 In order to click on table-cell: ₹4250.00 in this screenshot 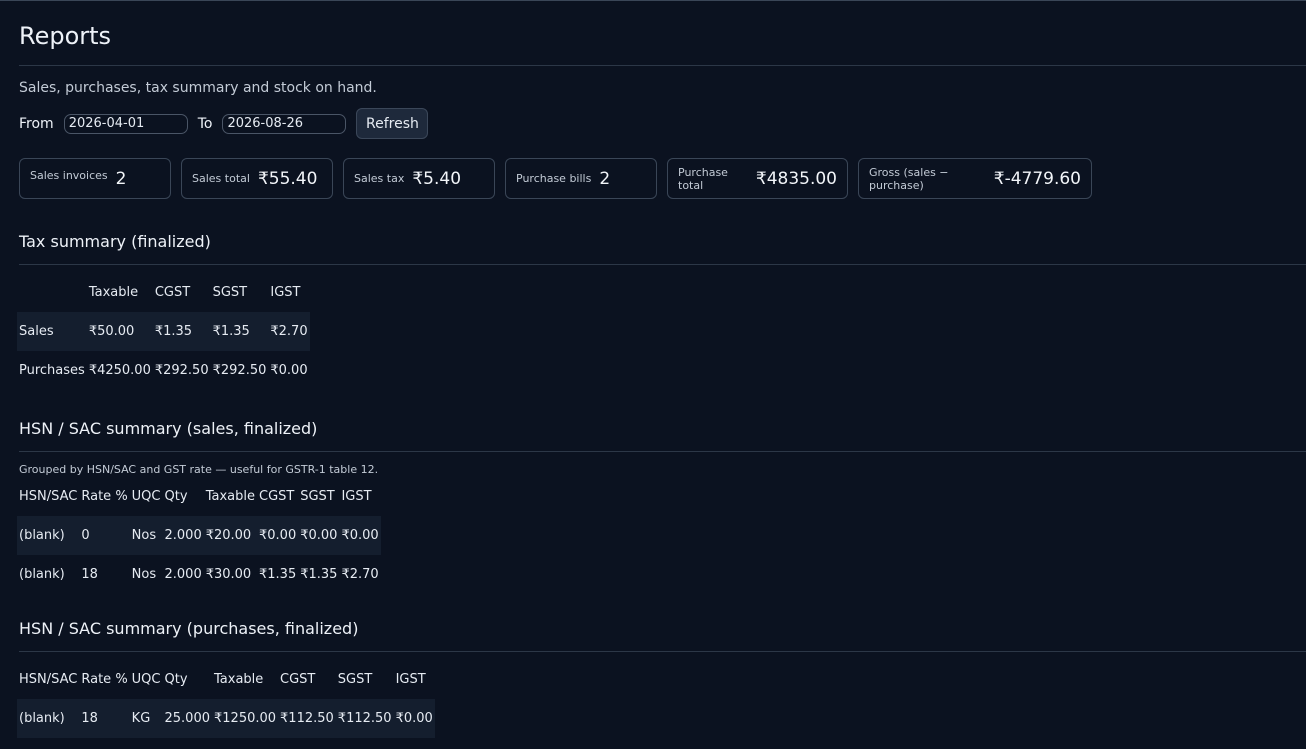, I will do `click(119, 370)`.